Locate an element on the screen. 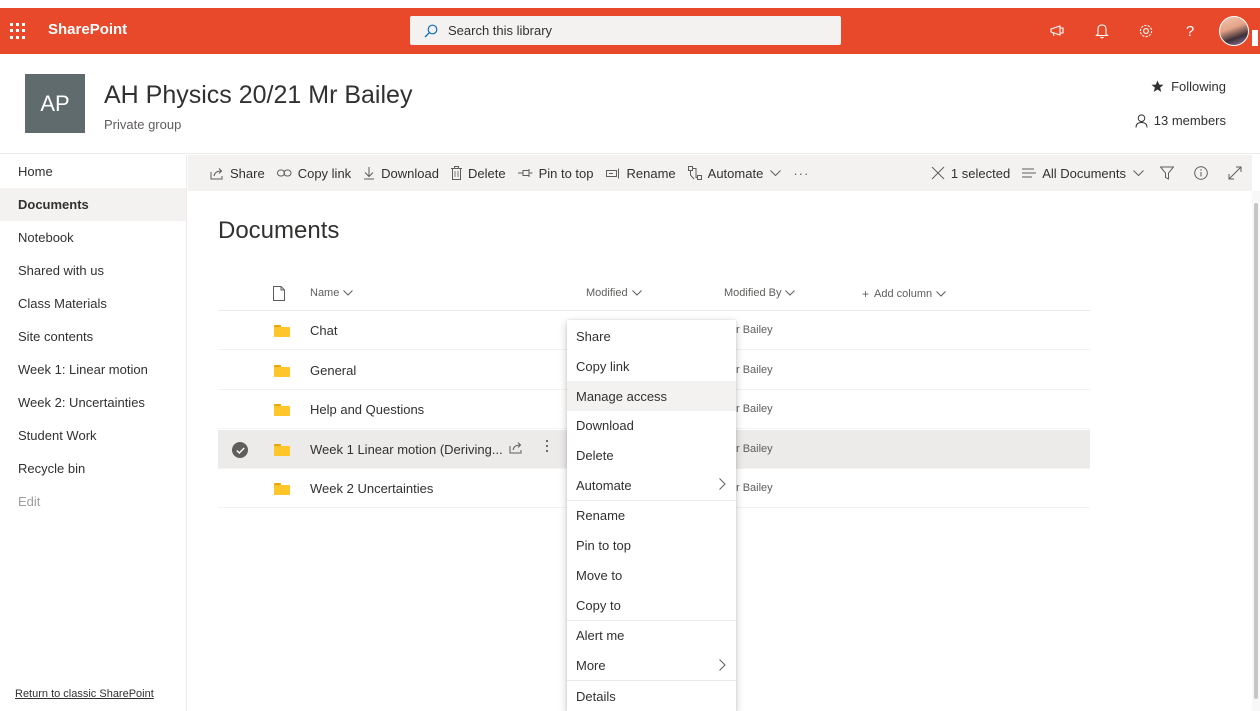 The height and width of the screenshot is (711, 1260). expand-button is located at coordinates (1235, 173).